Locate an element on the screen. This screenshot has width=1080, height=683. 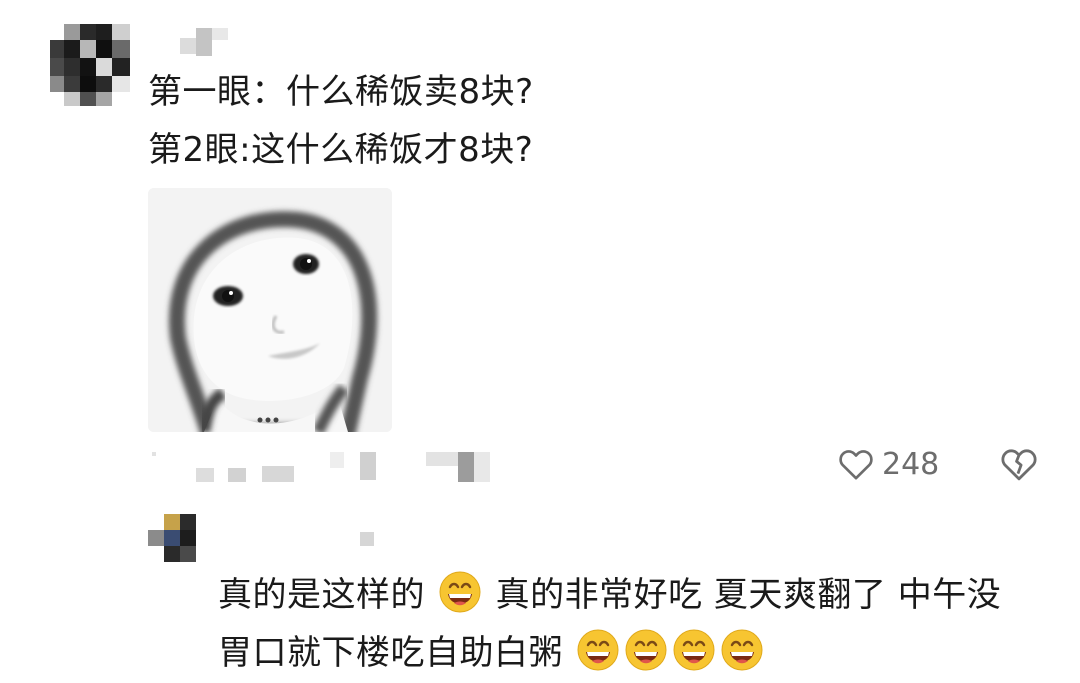
heart-outline-icon is located at coordinates (856, 465).